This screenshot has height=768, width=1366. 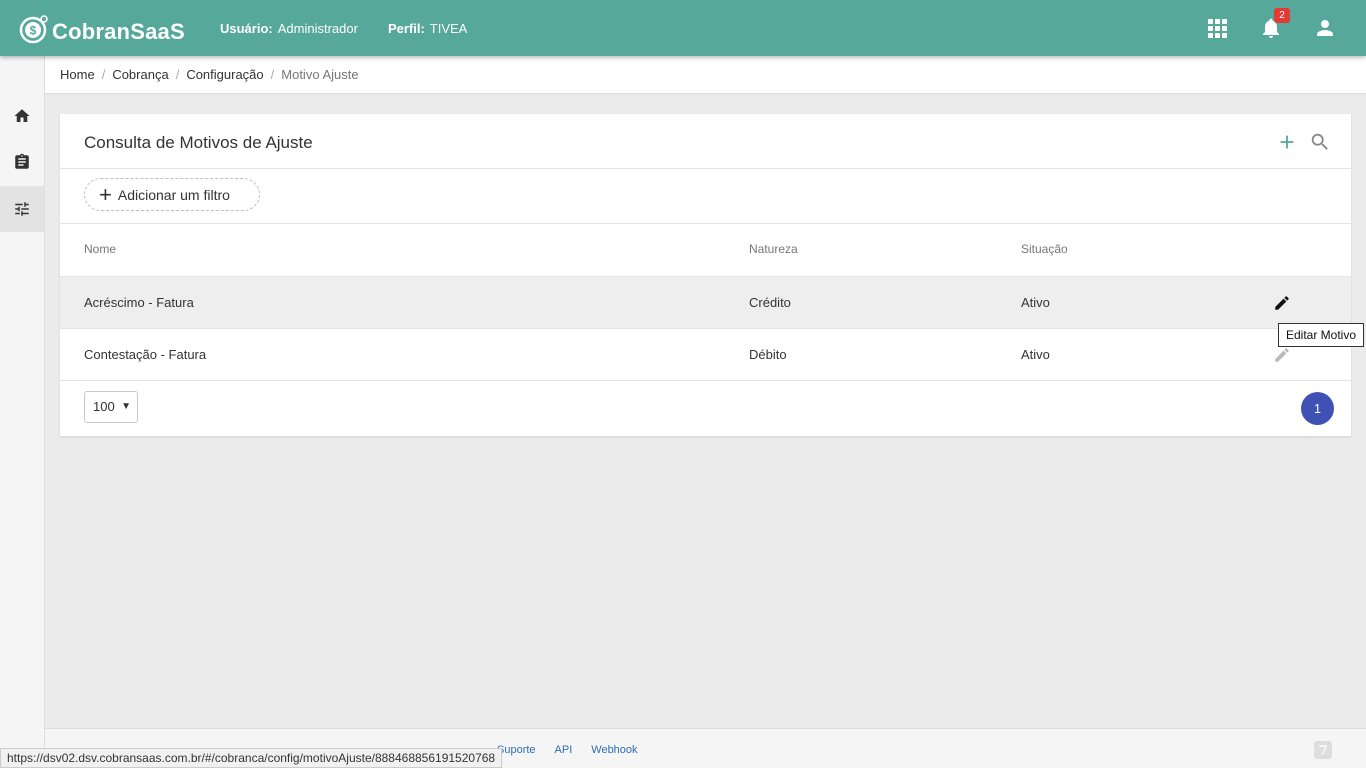 I want to click on breadcrumb-home: Home, so click(x=77, y=74).